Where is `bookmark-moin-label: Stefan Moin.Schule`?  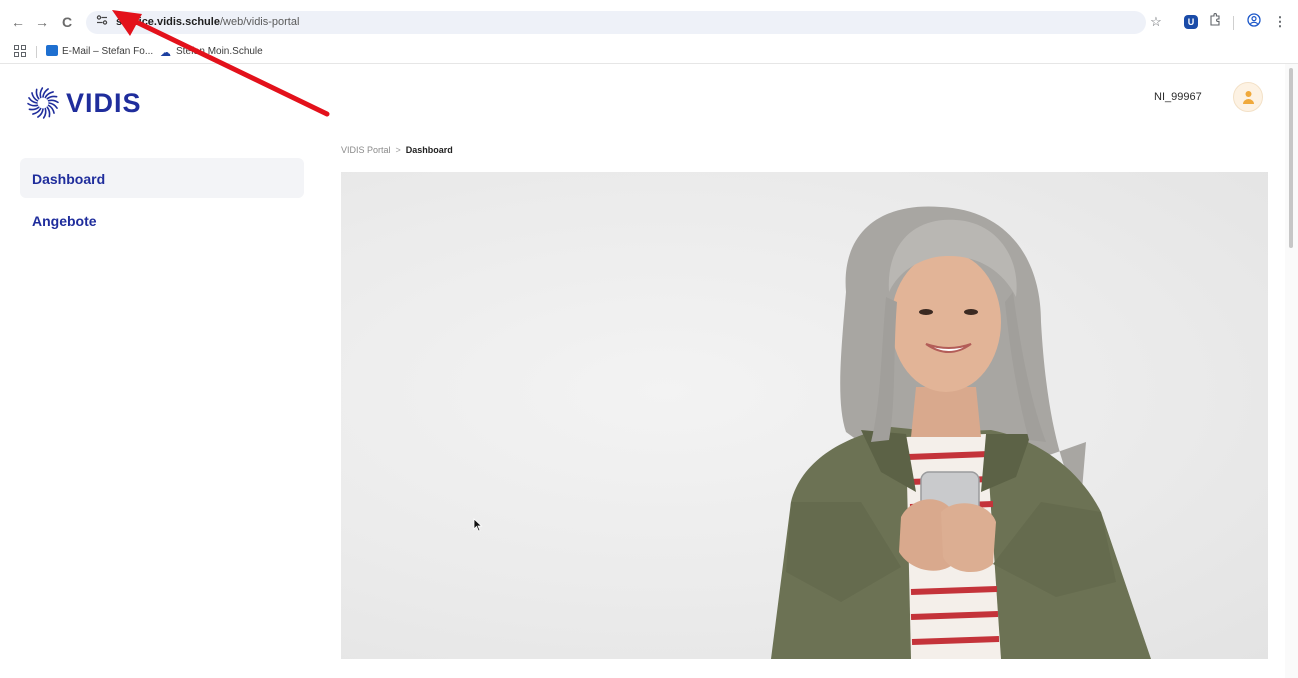
bookmark-moin-label: Stefan Moin.Schule is located at coordinates (219, 51).